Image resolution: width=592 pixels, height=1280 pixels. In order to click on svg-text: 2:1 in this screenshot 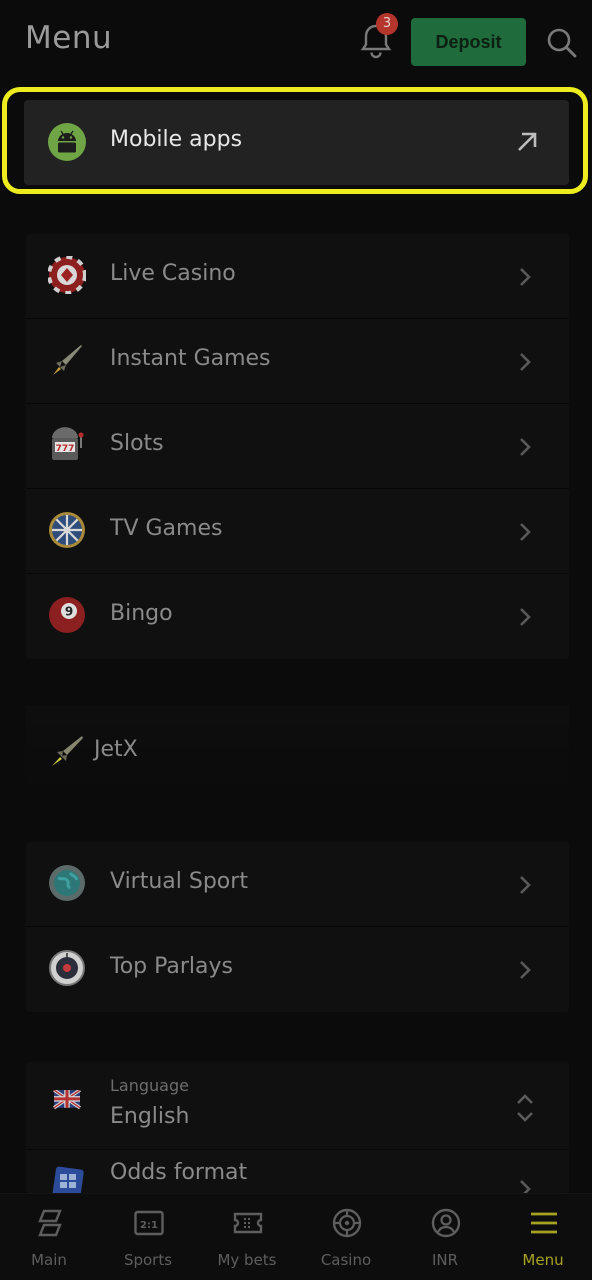, I will do `click(149, 1225)`.